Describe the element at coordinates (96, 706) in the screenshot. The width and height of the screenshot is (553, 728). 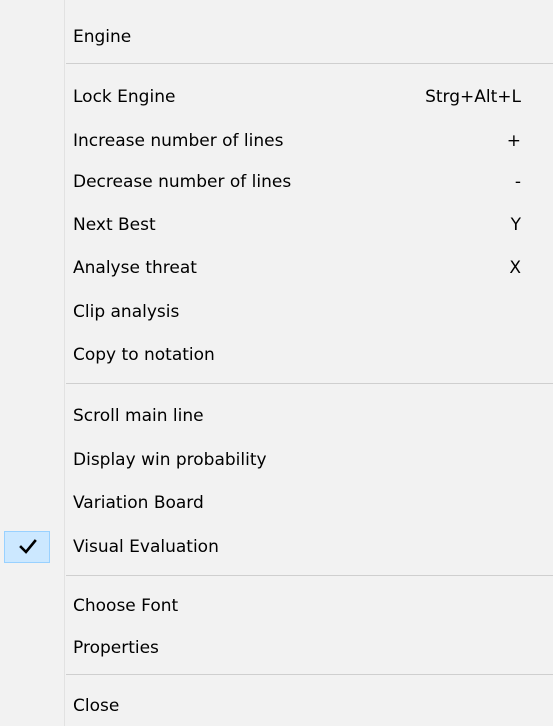
I see `menu-item-label: Close` at that location.